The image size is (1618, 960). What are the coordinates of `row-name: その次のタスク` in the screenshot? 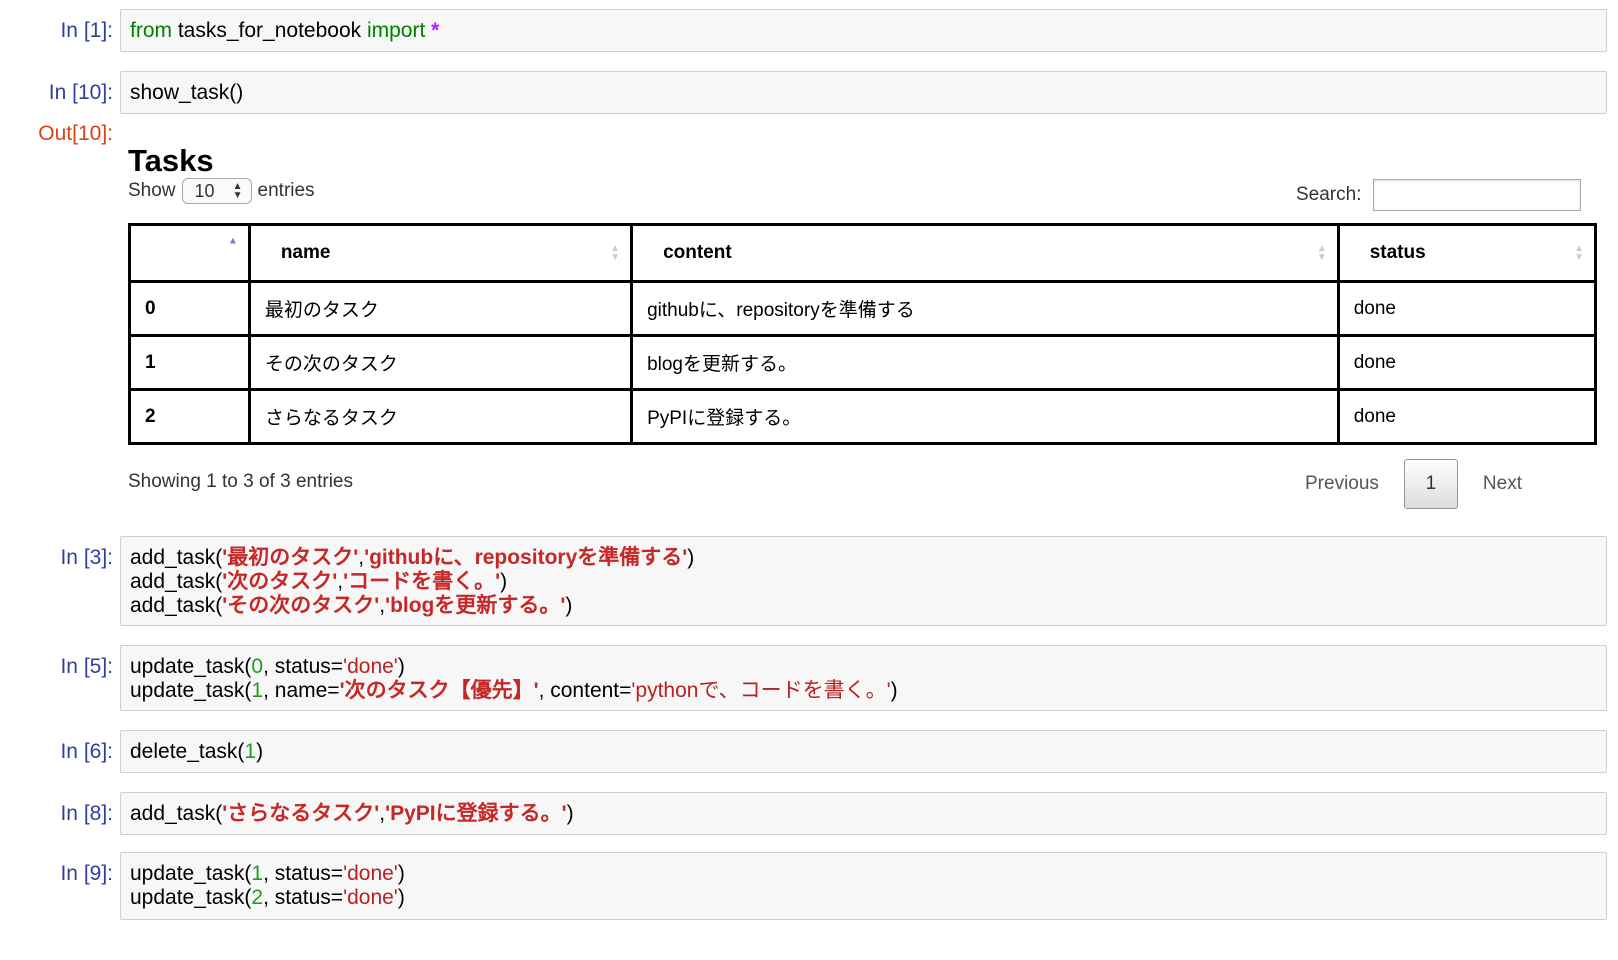 It's located at (440, 362).